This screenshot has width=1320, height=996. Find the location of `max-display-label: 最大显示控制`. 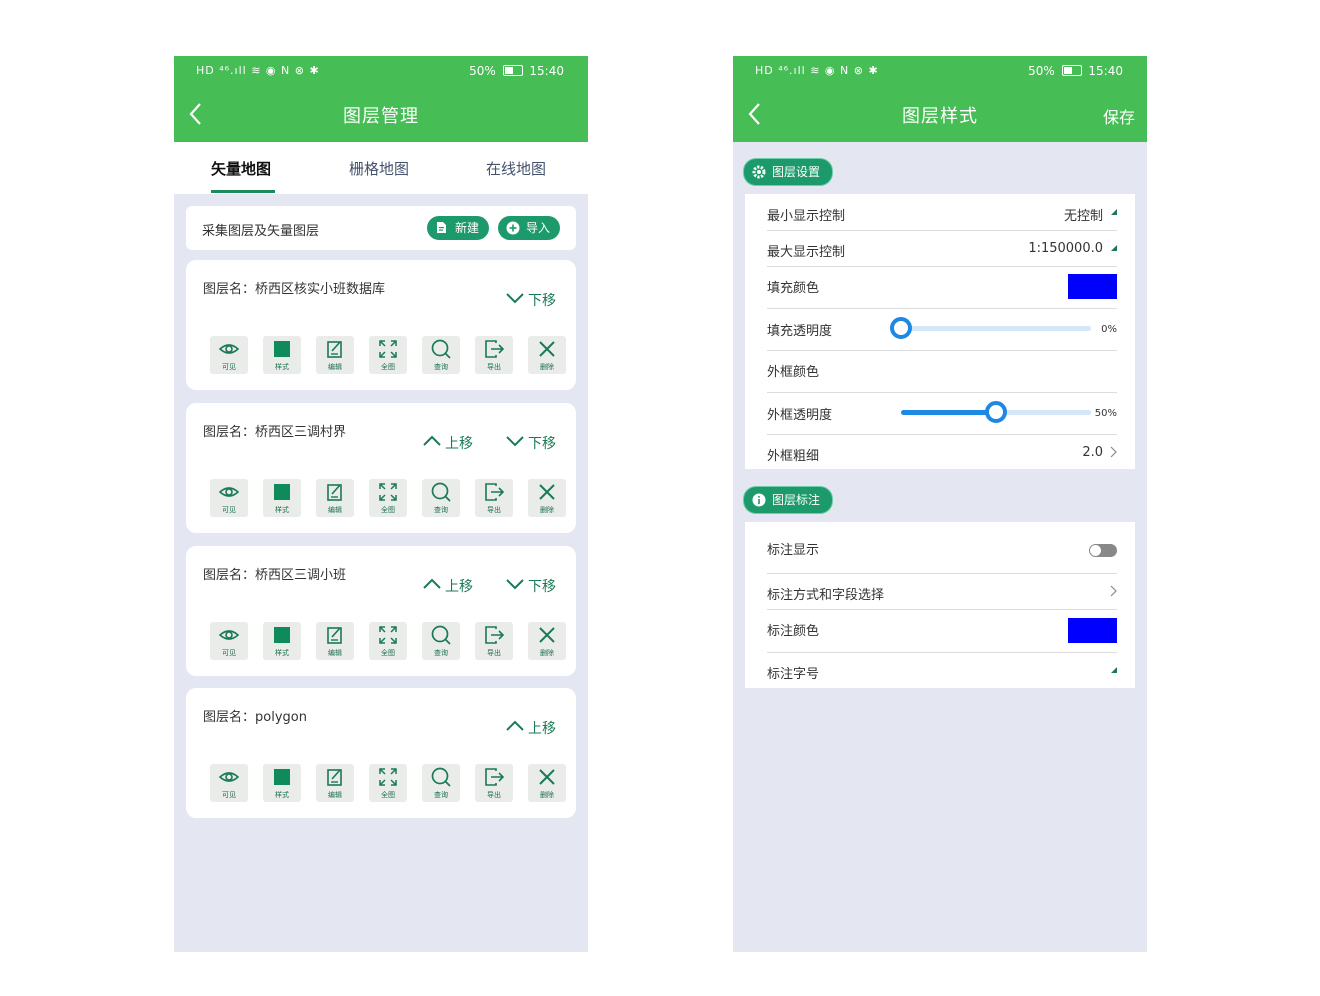

max-display-label: 最大显示控制 is located at coordinates (806, 252).